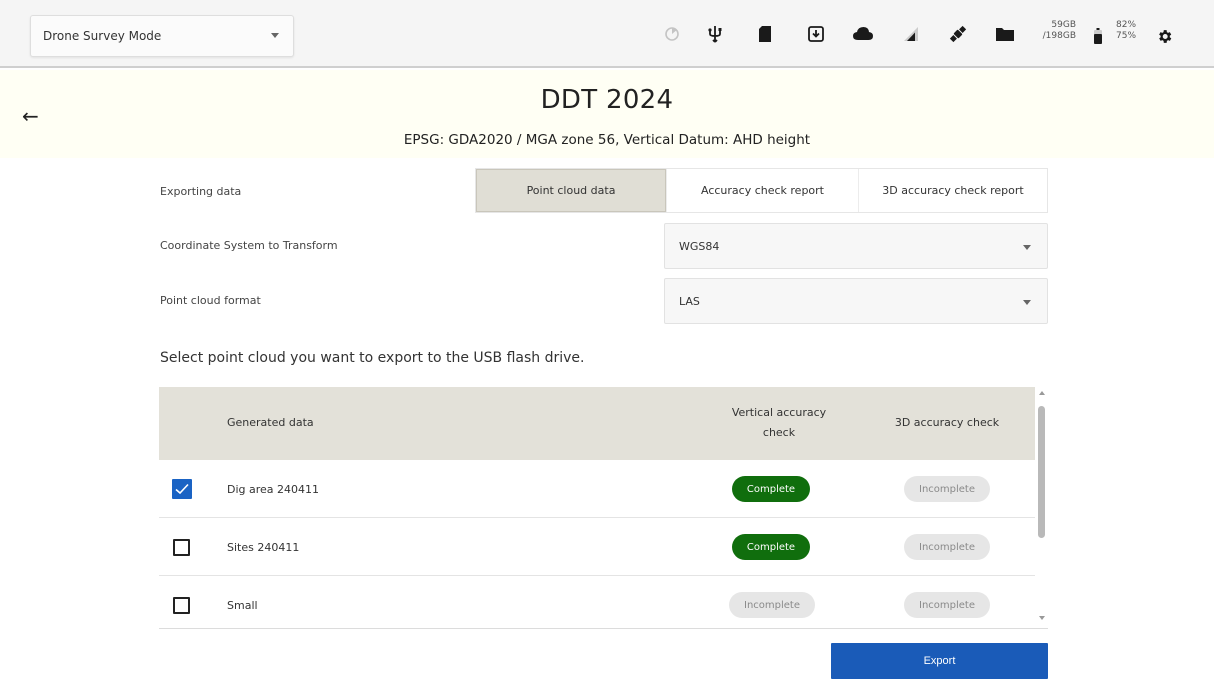  Describe the element at coordinates (952, 190) in the screenshot. I see `tab-3d-accuracy-check-report: 3D accuracy check report` at that location.